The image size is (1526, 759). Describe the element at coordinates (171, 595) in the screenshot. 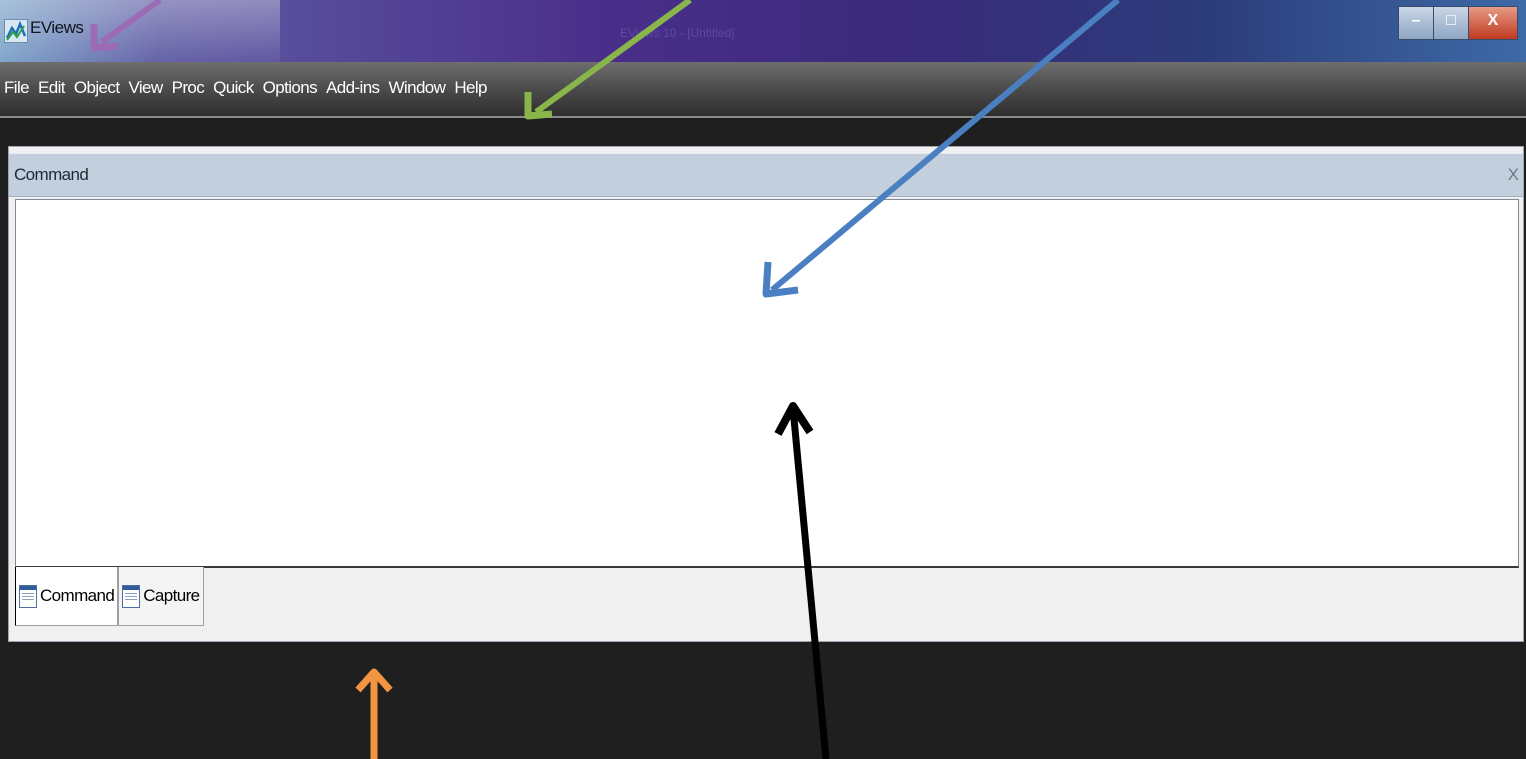

I see `tab-capture-label: Capture` at that location.